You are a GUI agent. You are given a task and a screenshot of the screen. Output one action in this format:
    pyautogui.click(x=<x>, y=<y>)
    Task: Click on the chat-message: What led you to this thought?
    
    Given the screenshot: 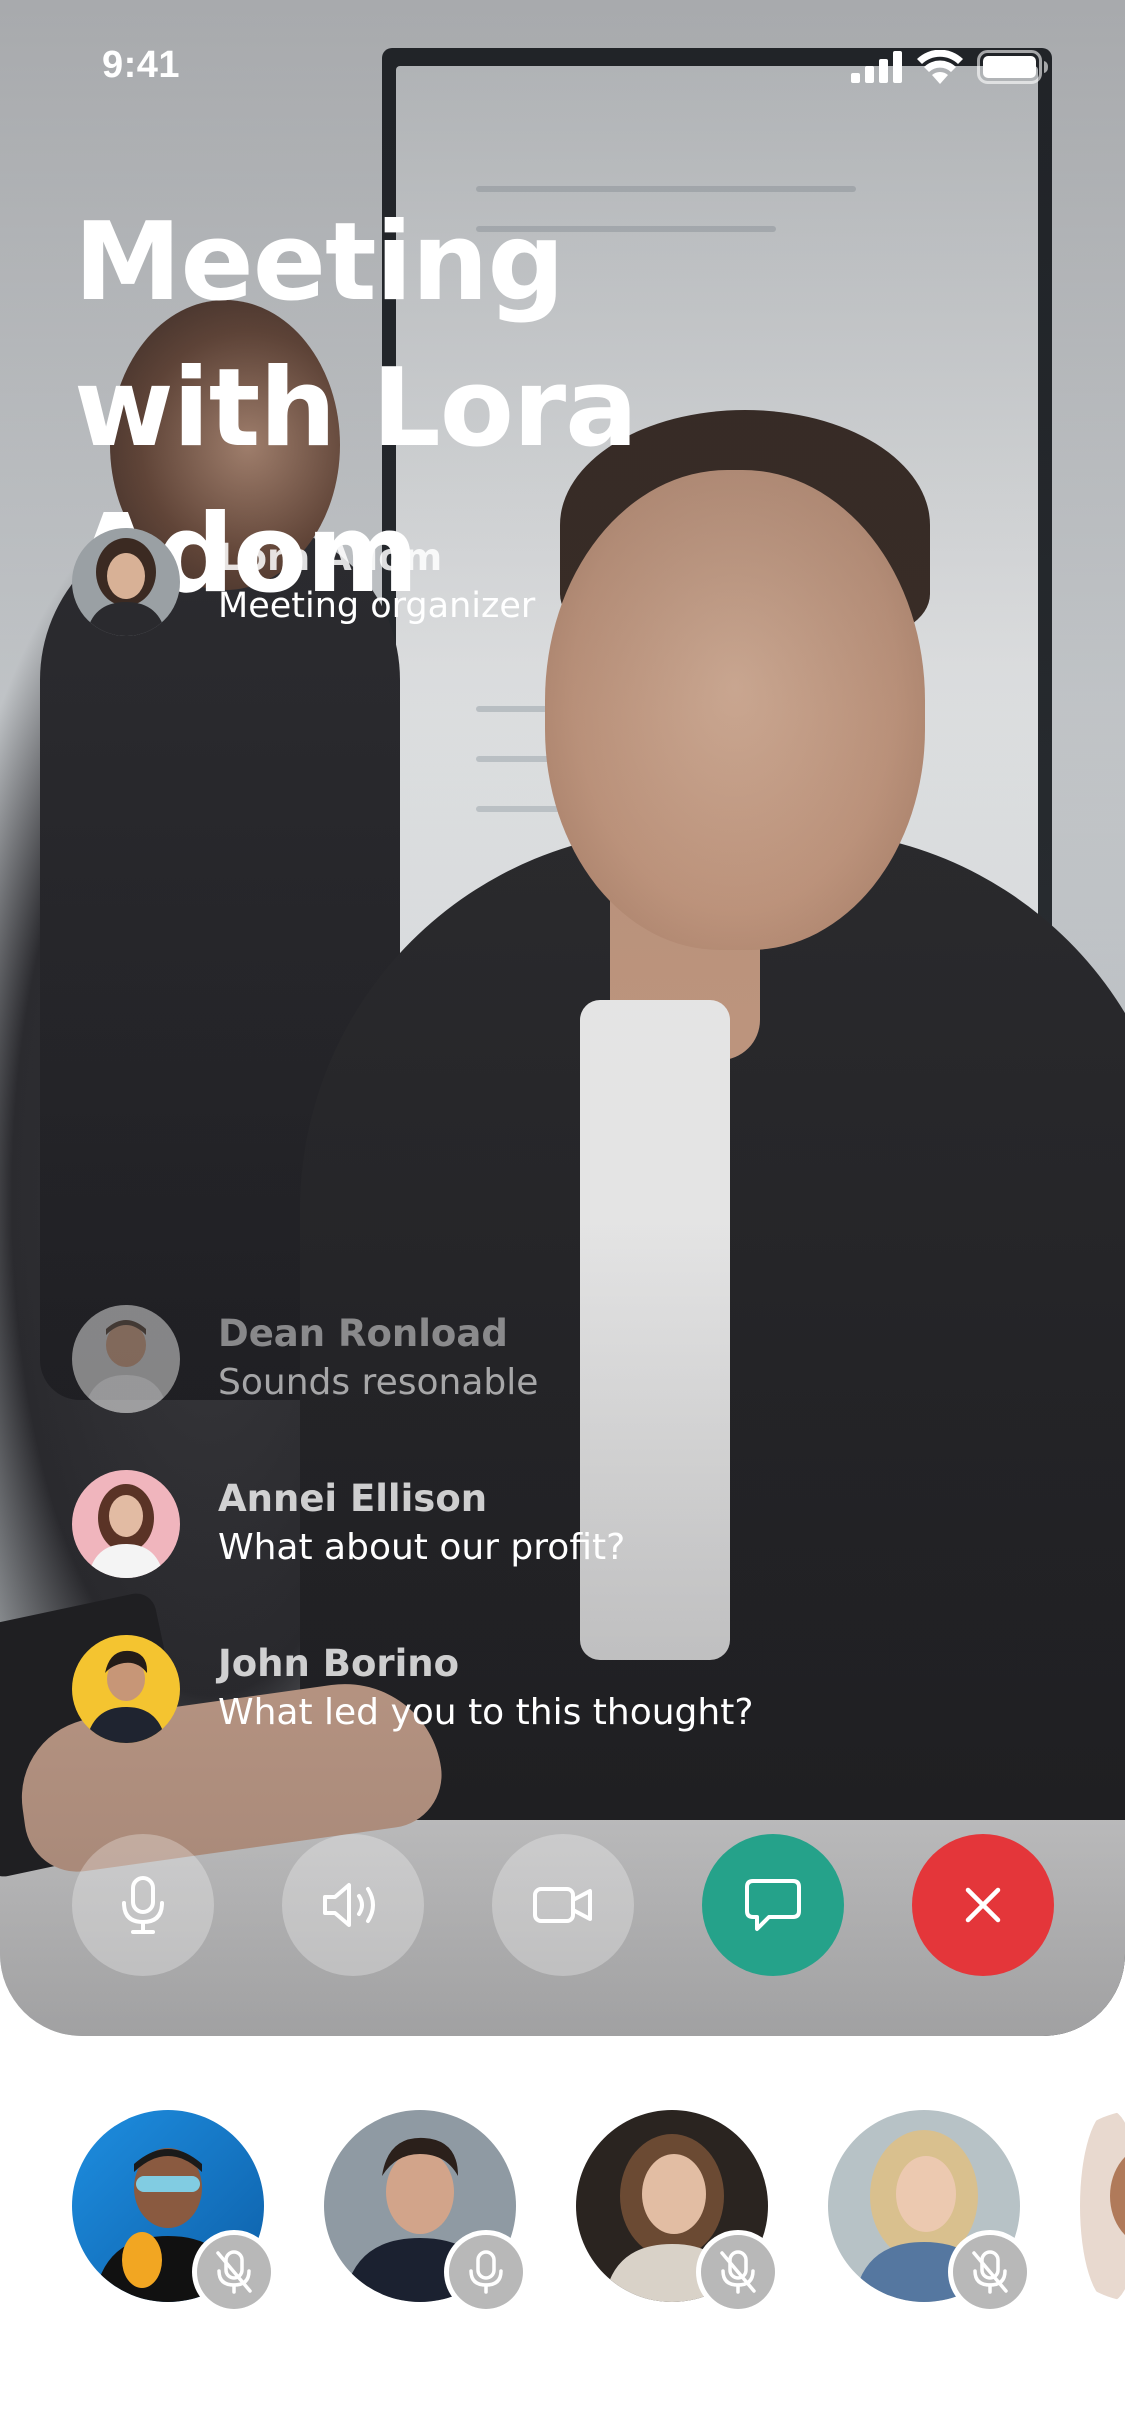 What is the action you would take?
    pyautogui.click(x=486, y=1712)
    